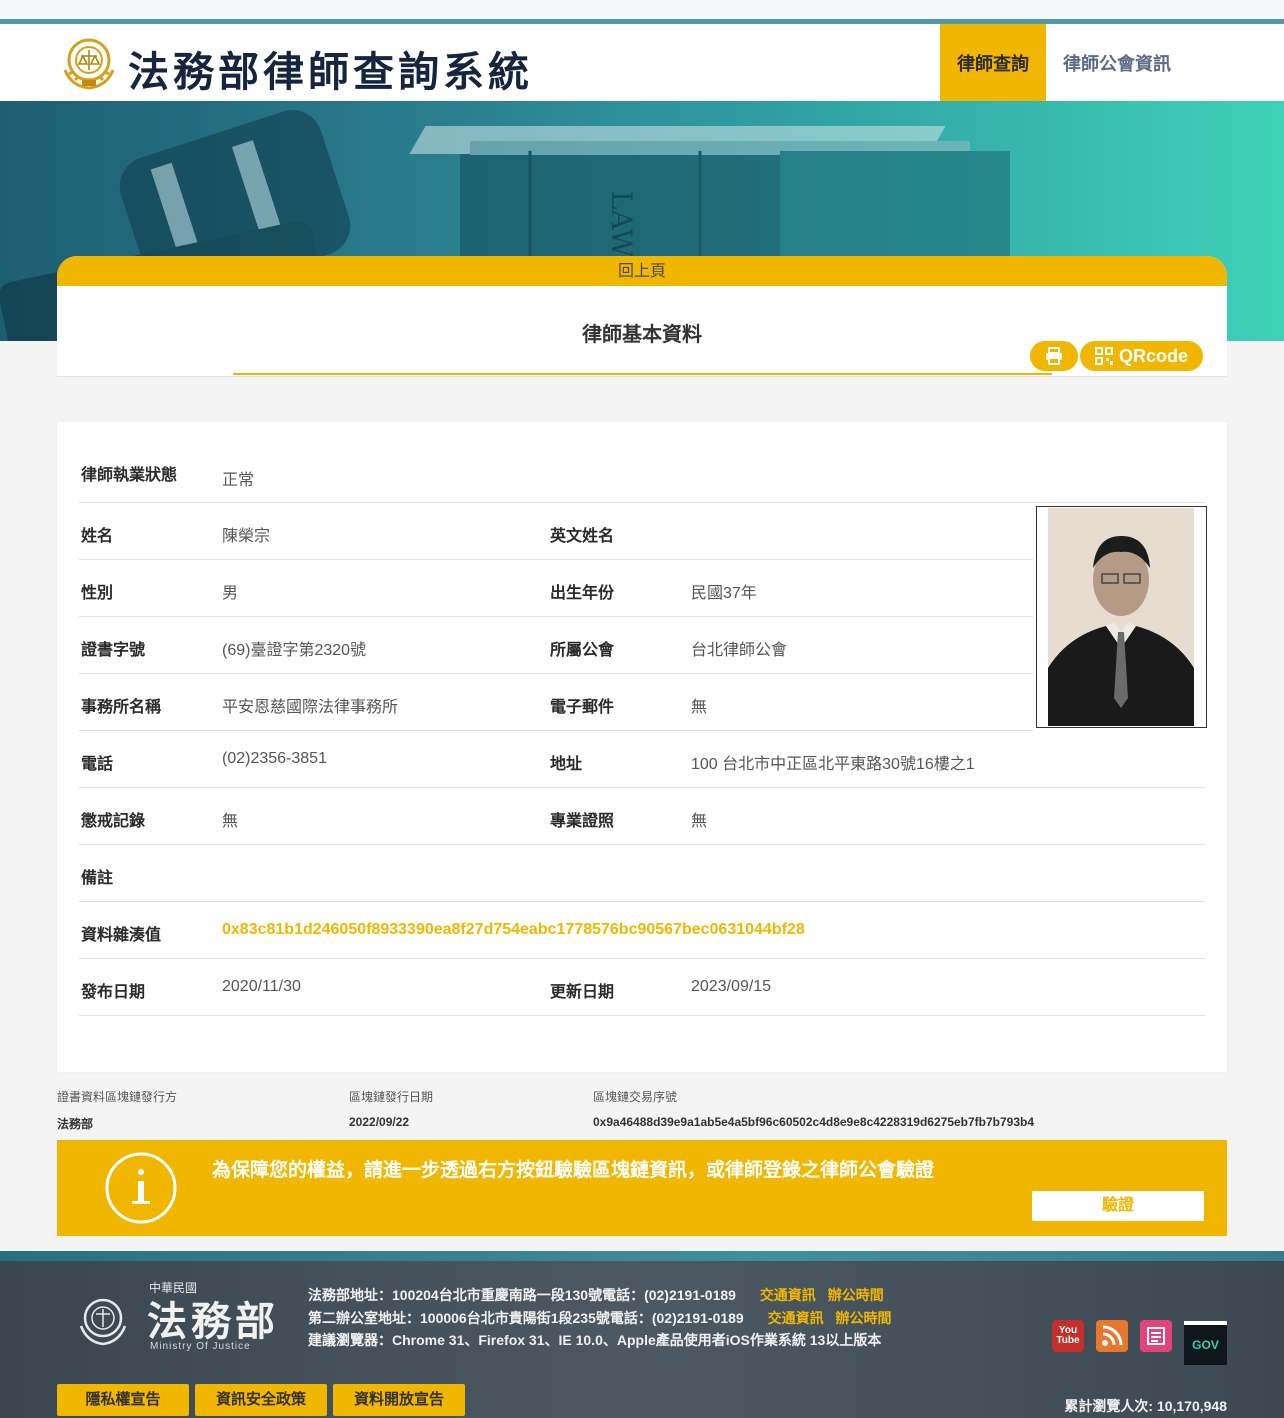  Describe the element at coordinates (642, 12) in the screenshot. I see `top-accent-line` at that location.